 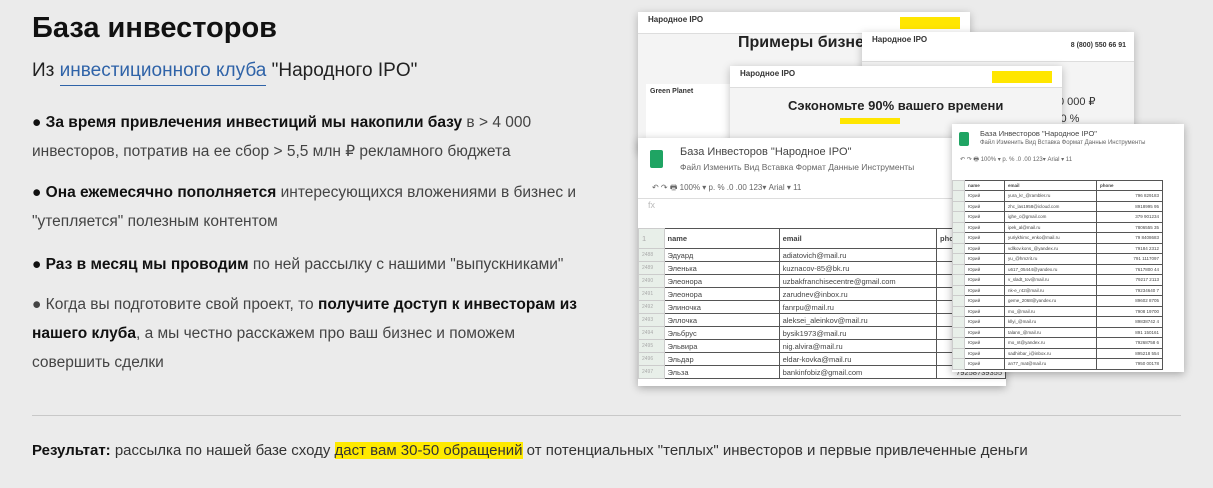 What do you see at coordinates (1057, 259) in the screenshot?
I see `table-row: Юрий yu_@hmzrit.ru 791 1117097` at bounding box center [1057, 259].